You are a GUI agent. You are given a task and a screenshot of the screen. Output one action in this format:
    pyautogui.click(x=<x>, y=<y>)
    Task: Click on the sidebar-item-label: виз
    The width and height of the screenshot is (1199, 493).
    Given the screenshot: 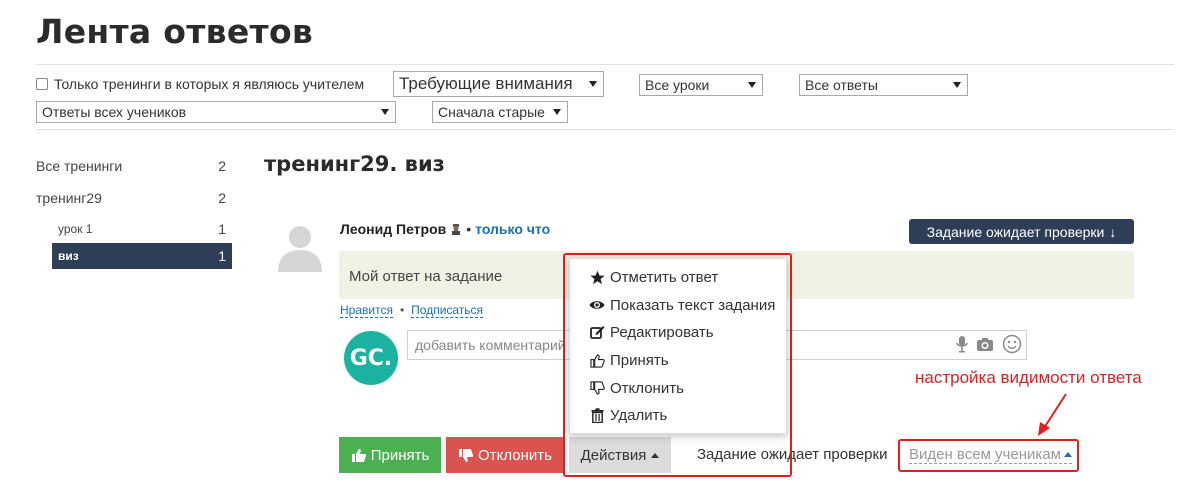 What is the action you would take?
    pyautogui.click(x=68, y=256)
    